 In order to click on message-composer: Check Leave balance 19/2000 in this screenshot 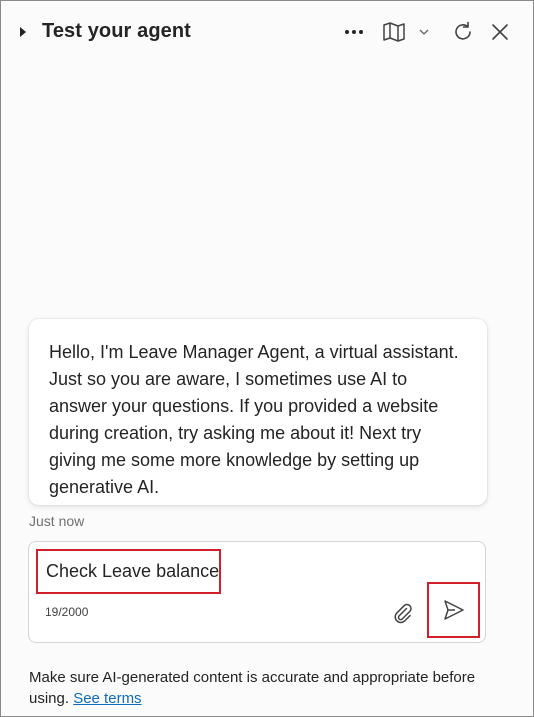, I will do `click(257, 592)`.